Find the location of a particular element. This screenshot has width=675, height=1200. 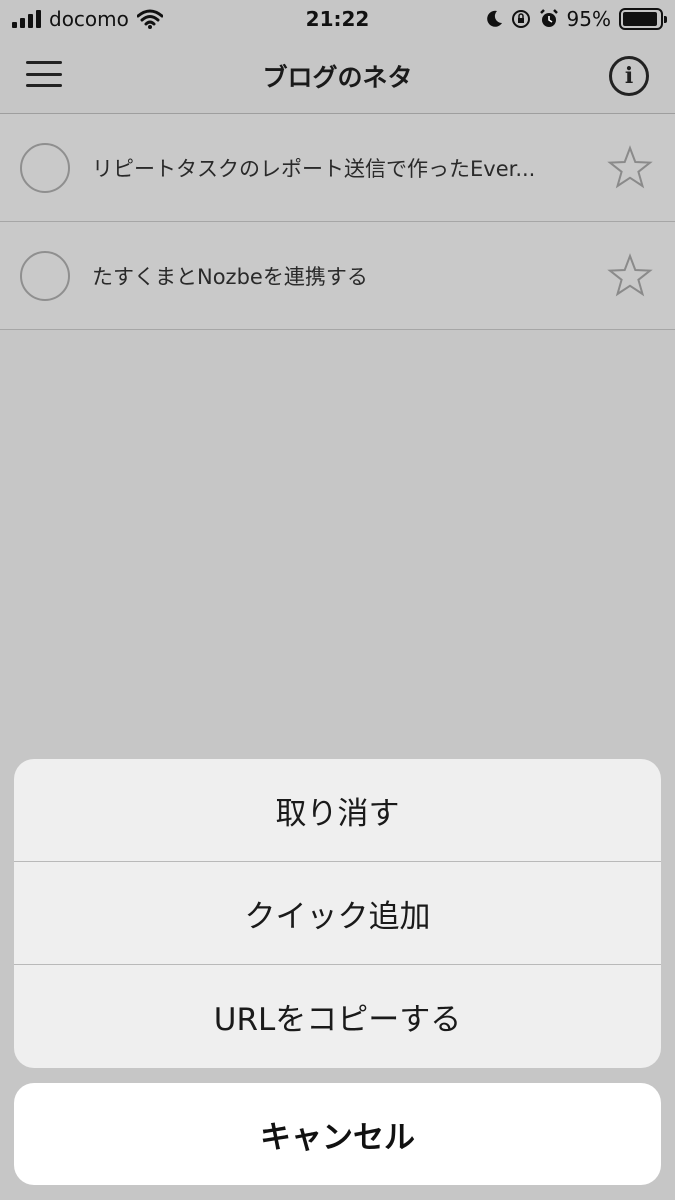

moon-icon is located at coordinates (494, 18).